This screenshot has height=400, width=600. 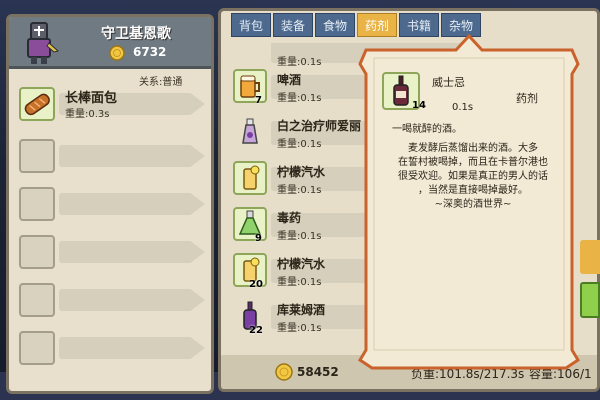 I want to click on item-count: 9, so click(x=258, y=238).